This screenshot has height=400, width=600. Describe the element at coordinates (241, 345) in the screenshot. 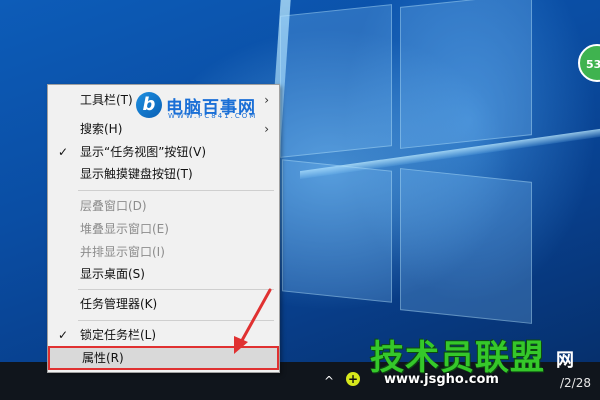

I see `arrow-head` at that location.